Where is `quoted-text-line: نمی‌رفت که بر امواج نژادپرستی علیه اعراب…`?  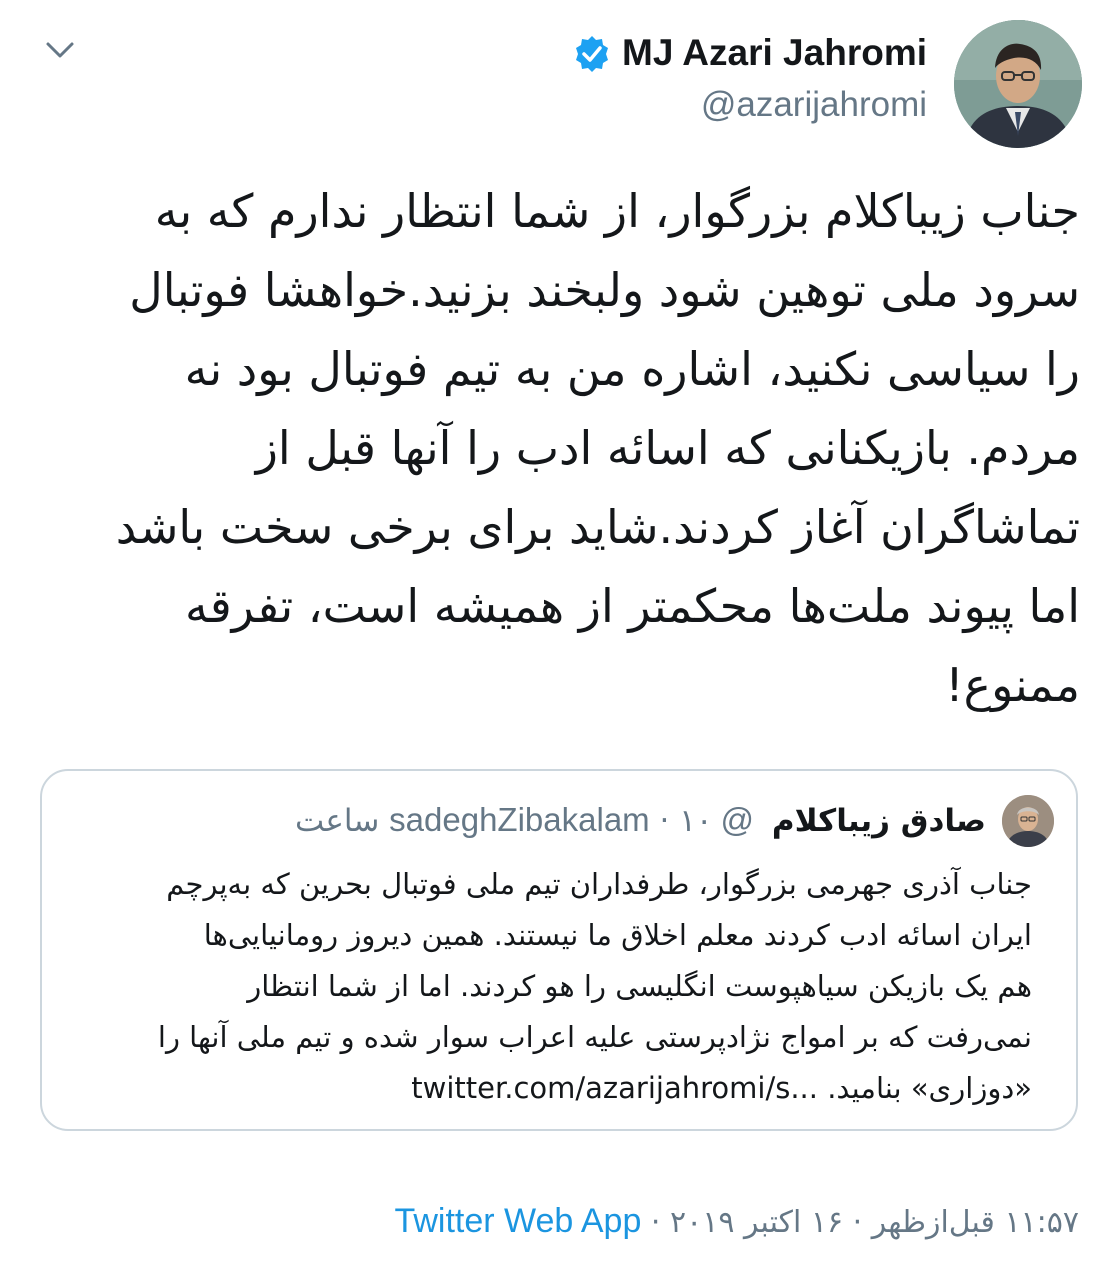
quoted-text-line: نمی‌رفت که بر امواج نژادپرستی علیه اعراب… is located at coordinates (594, 1037).